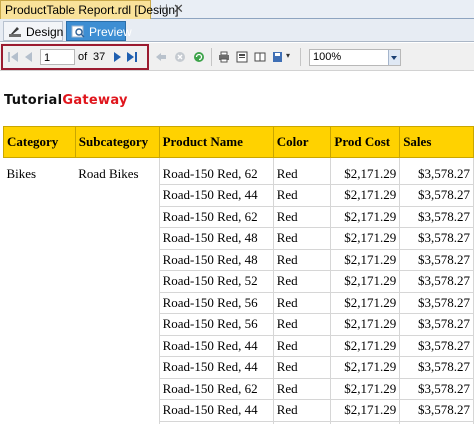 The image size is (474, 424). What do you see at coordinates (278, 57) in the screenshot?
I see `export-icon` at bounding box center [278, 57].